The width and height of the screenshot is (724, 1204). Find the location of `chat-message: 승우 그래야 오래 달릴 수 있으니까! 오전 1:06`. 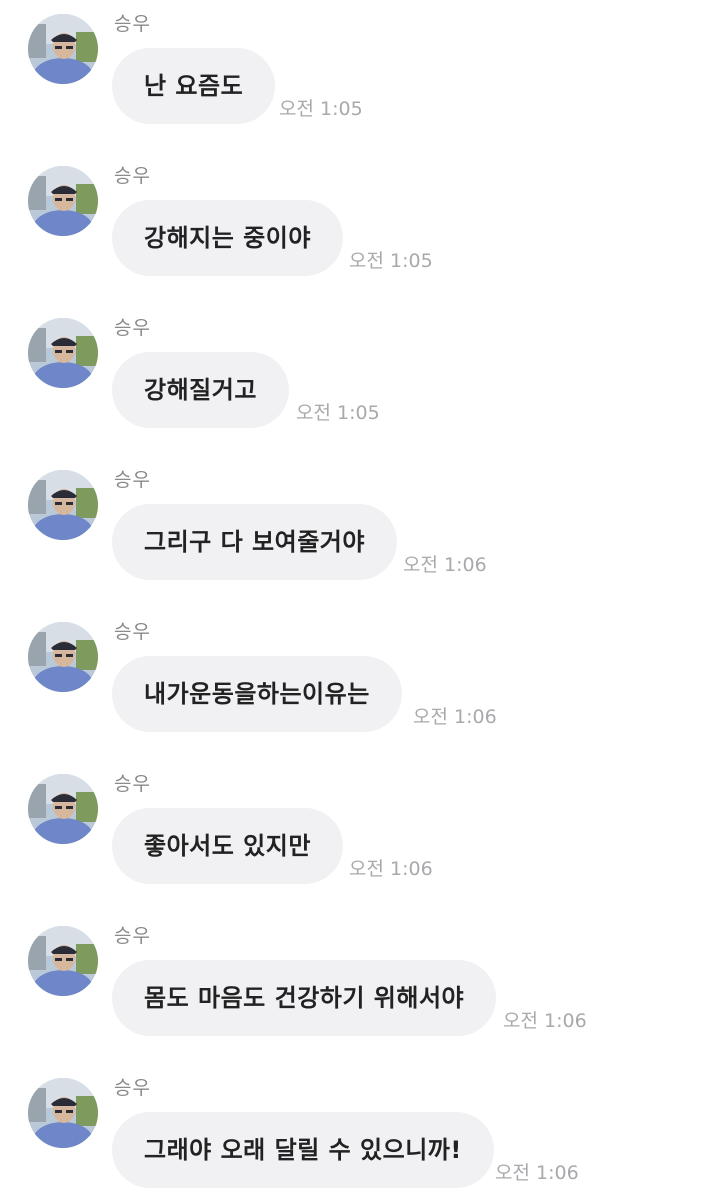

chat-message: 승우 그래야 오래 달릴 수 있으니까! 오전 1:06 is located at coordinates (362, 1134).